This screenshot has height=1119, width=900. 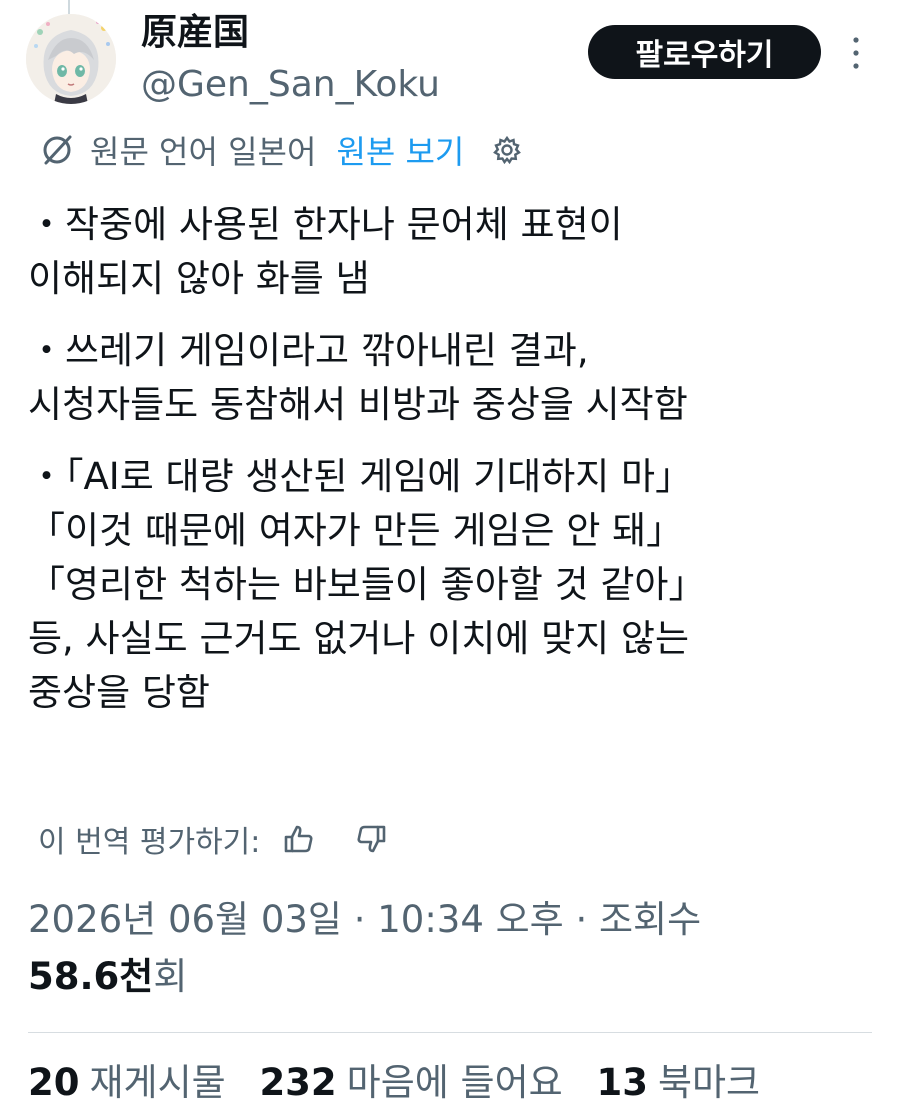 I want to click on bookmarks-stat: 13 북마크, so click(x=678, y=1083).